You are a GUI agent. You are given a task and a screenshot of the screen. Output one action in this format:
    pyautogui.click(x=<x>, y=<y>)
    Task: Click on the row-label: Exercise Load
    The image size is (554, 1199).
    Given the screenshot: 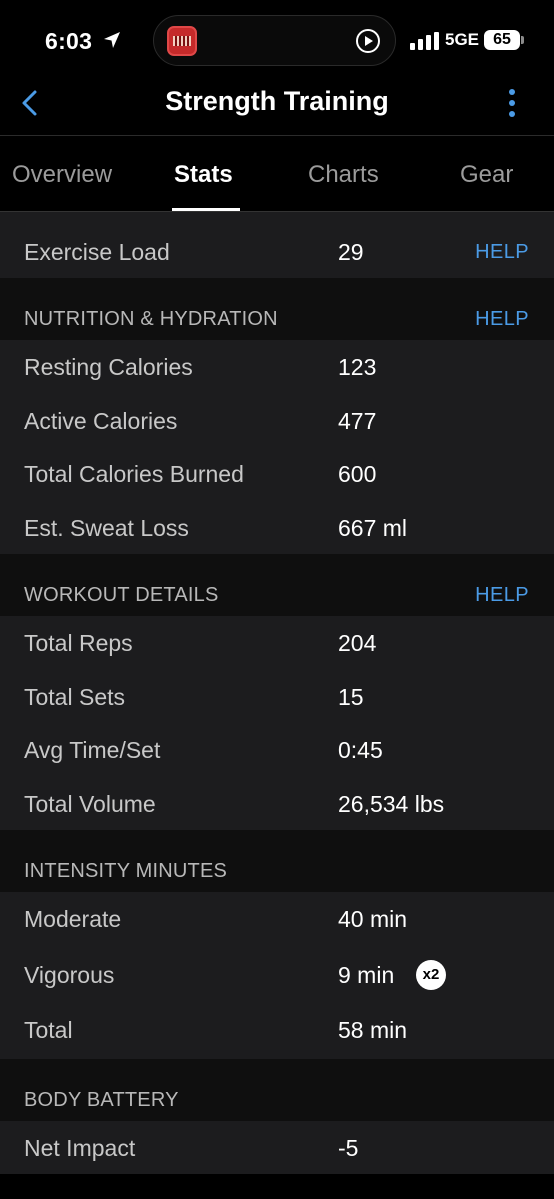 What is the action you would take?
    pyautogui.click(x=97, y=252)
    